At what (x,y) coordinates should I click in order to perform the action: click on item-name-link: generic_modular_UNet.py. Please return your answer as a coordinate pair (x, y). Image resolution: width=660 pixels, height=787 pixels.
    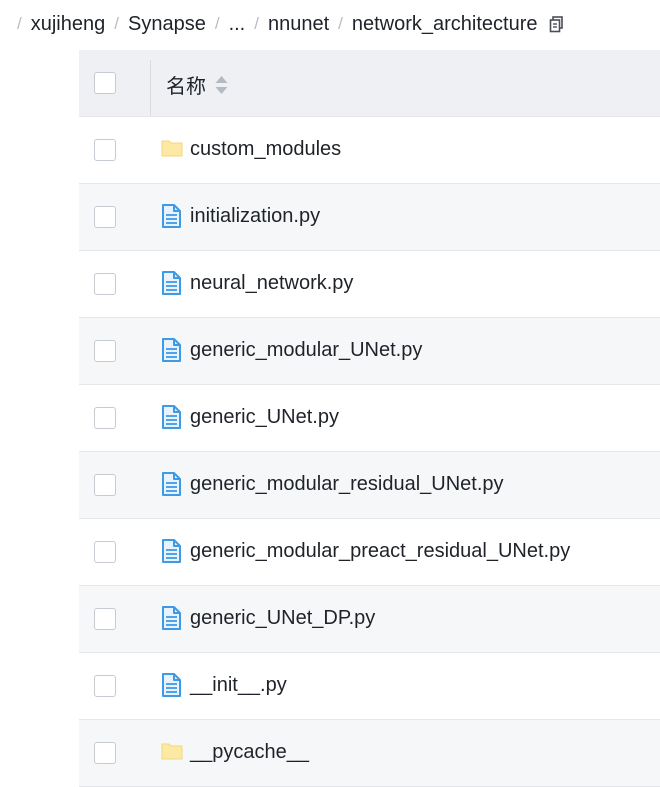
    Looking at the image, I should click on (306, 350).